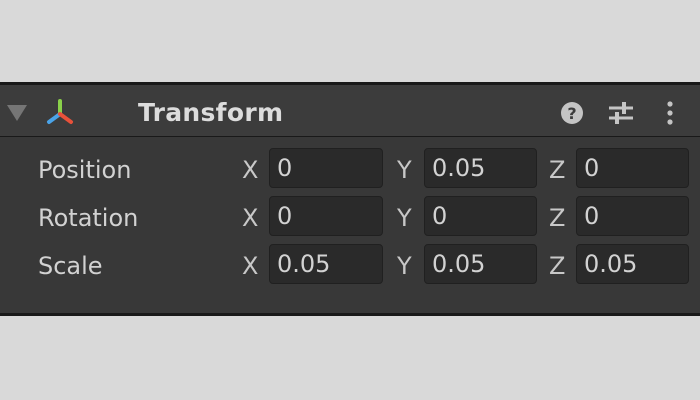 Image resolution: width=700 pixels, height=400 pixels. Describe the element at coordinates (632, 216) in the screenshot. I see `rotation-z-field: 0` at that location.